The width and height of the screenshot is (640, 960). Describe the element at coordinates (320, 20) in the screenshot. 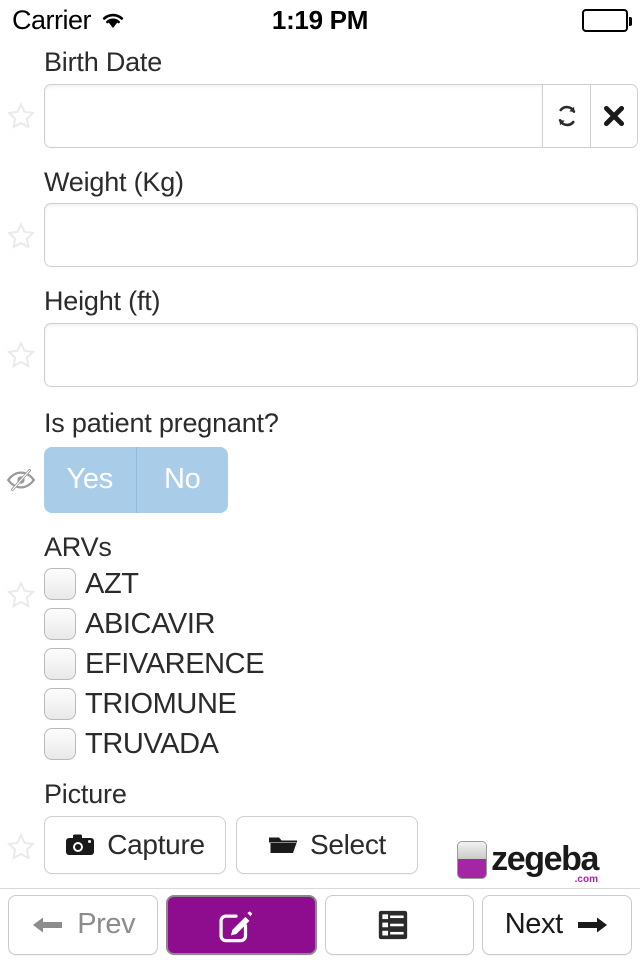

I see `status-bar: Carrier 1:19 PM` at that location.